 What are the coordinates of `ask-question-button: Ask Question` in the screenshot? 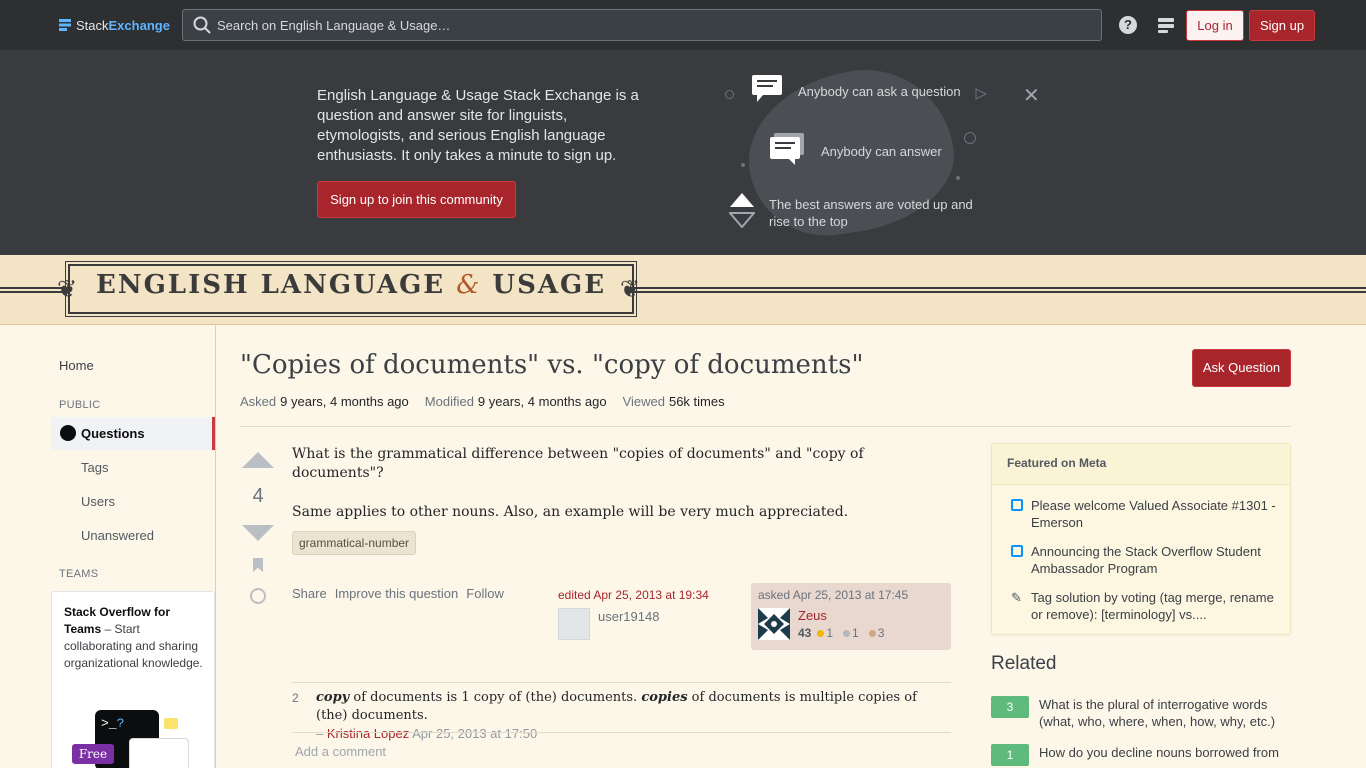 It's located at (1241, 368).